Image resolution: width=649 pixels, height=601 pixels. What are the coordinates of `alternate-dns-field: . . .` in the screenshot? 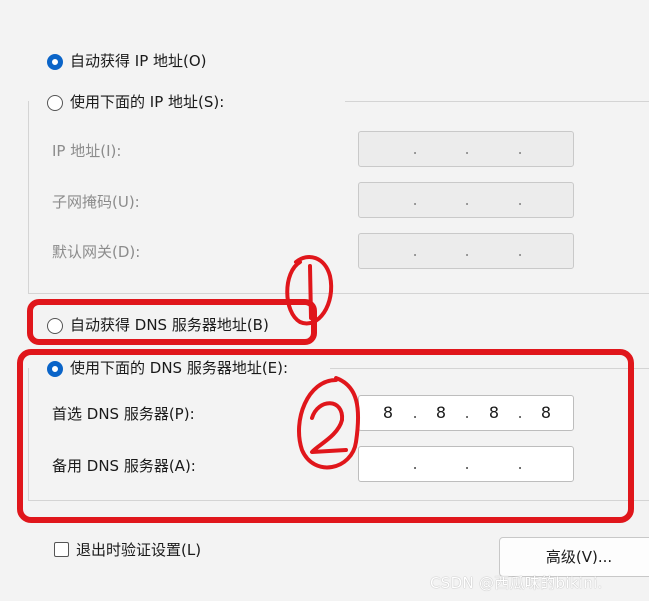 It's located at (466, 464).